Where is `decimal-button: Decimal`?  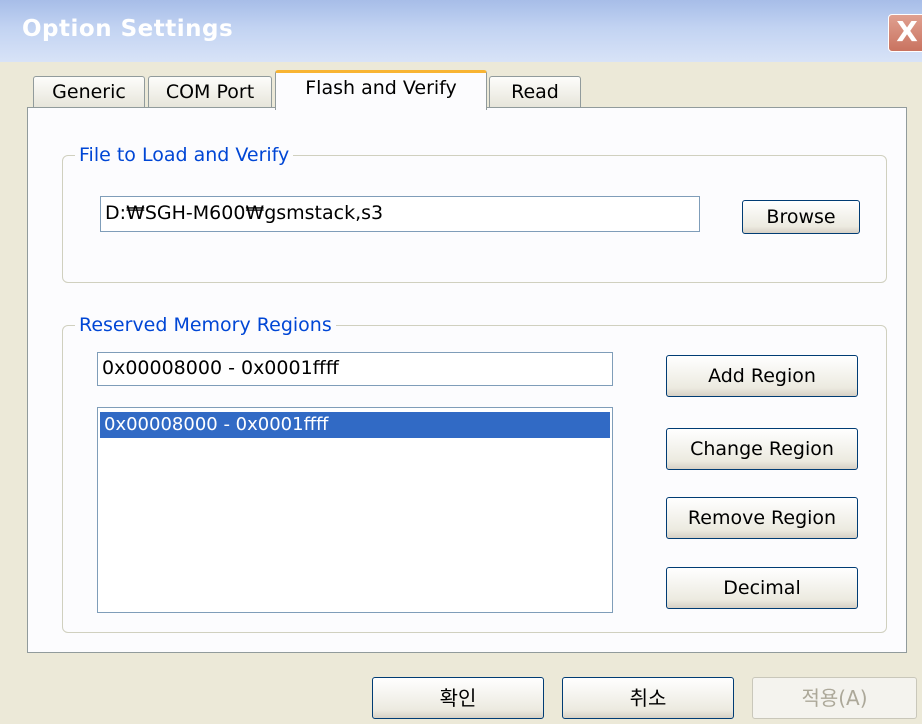
decimal-button: Decimal is located at coordinates (762, 588).